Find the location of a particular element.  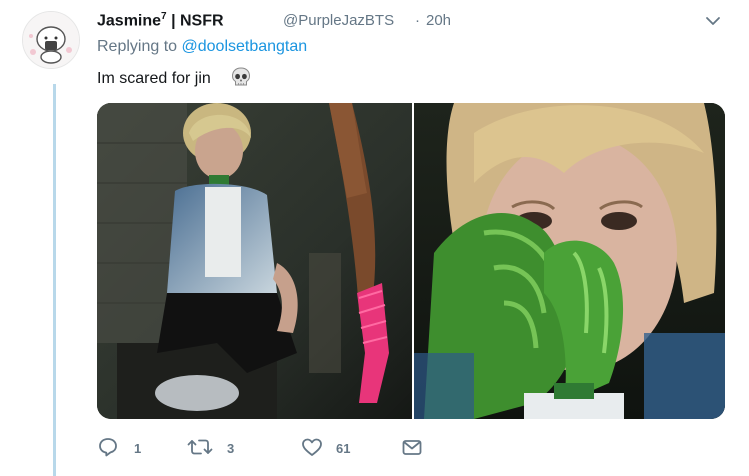

avatar-illustration is located at coordinates (51, 40).